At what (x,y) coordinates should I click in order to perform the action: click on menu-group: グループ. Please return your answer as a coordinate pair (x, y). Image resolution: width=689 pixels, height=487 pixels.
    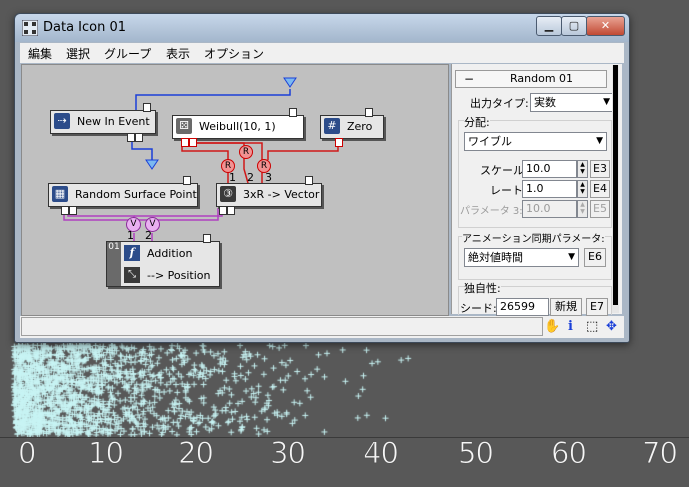
    Looking at the image, I should click on (127, 53).